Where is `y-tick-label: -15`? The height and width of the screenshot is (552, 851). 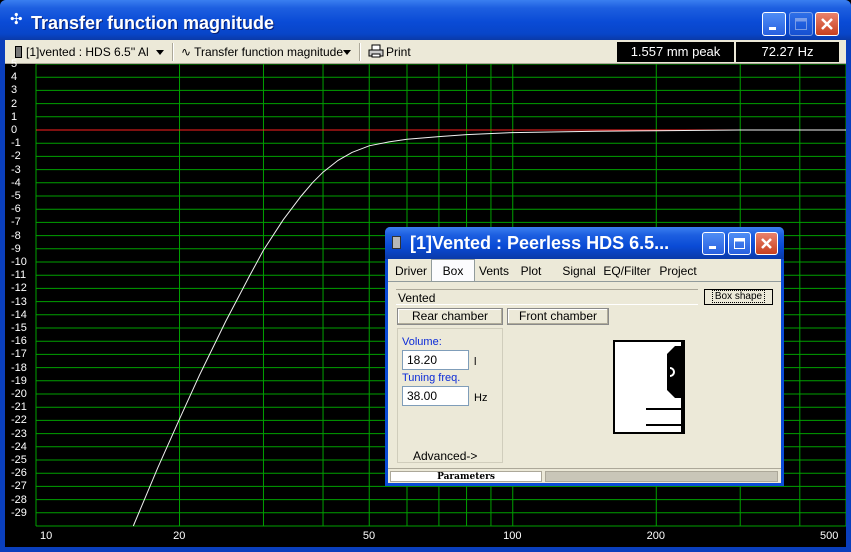 y-tick-label: -15 is located at coordinates (19, 328).